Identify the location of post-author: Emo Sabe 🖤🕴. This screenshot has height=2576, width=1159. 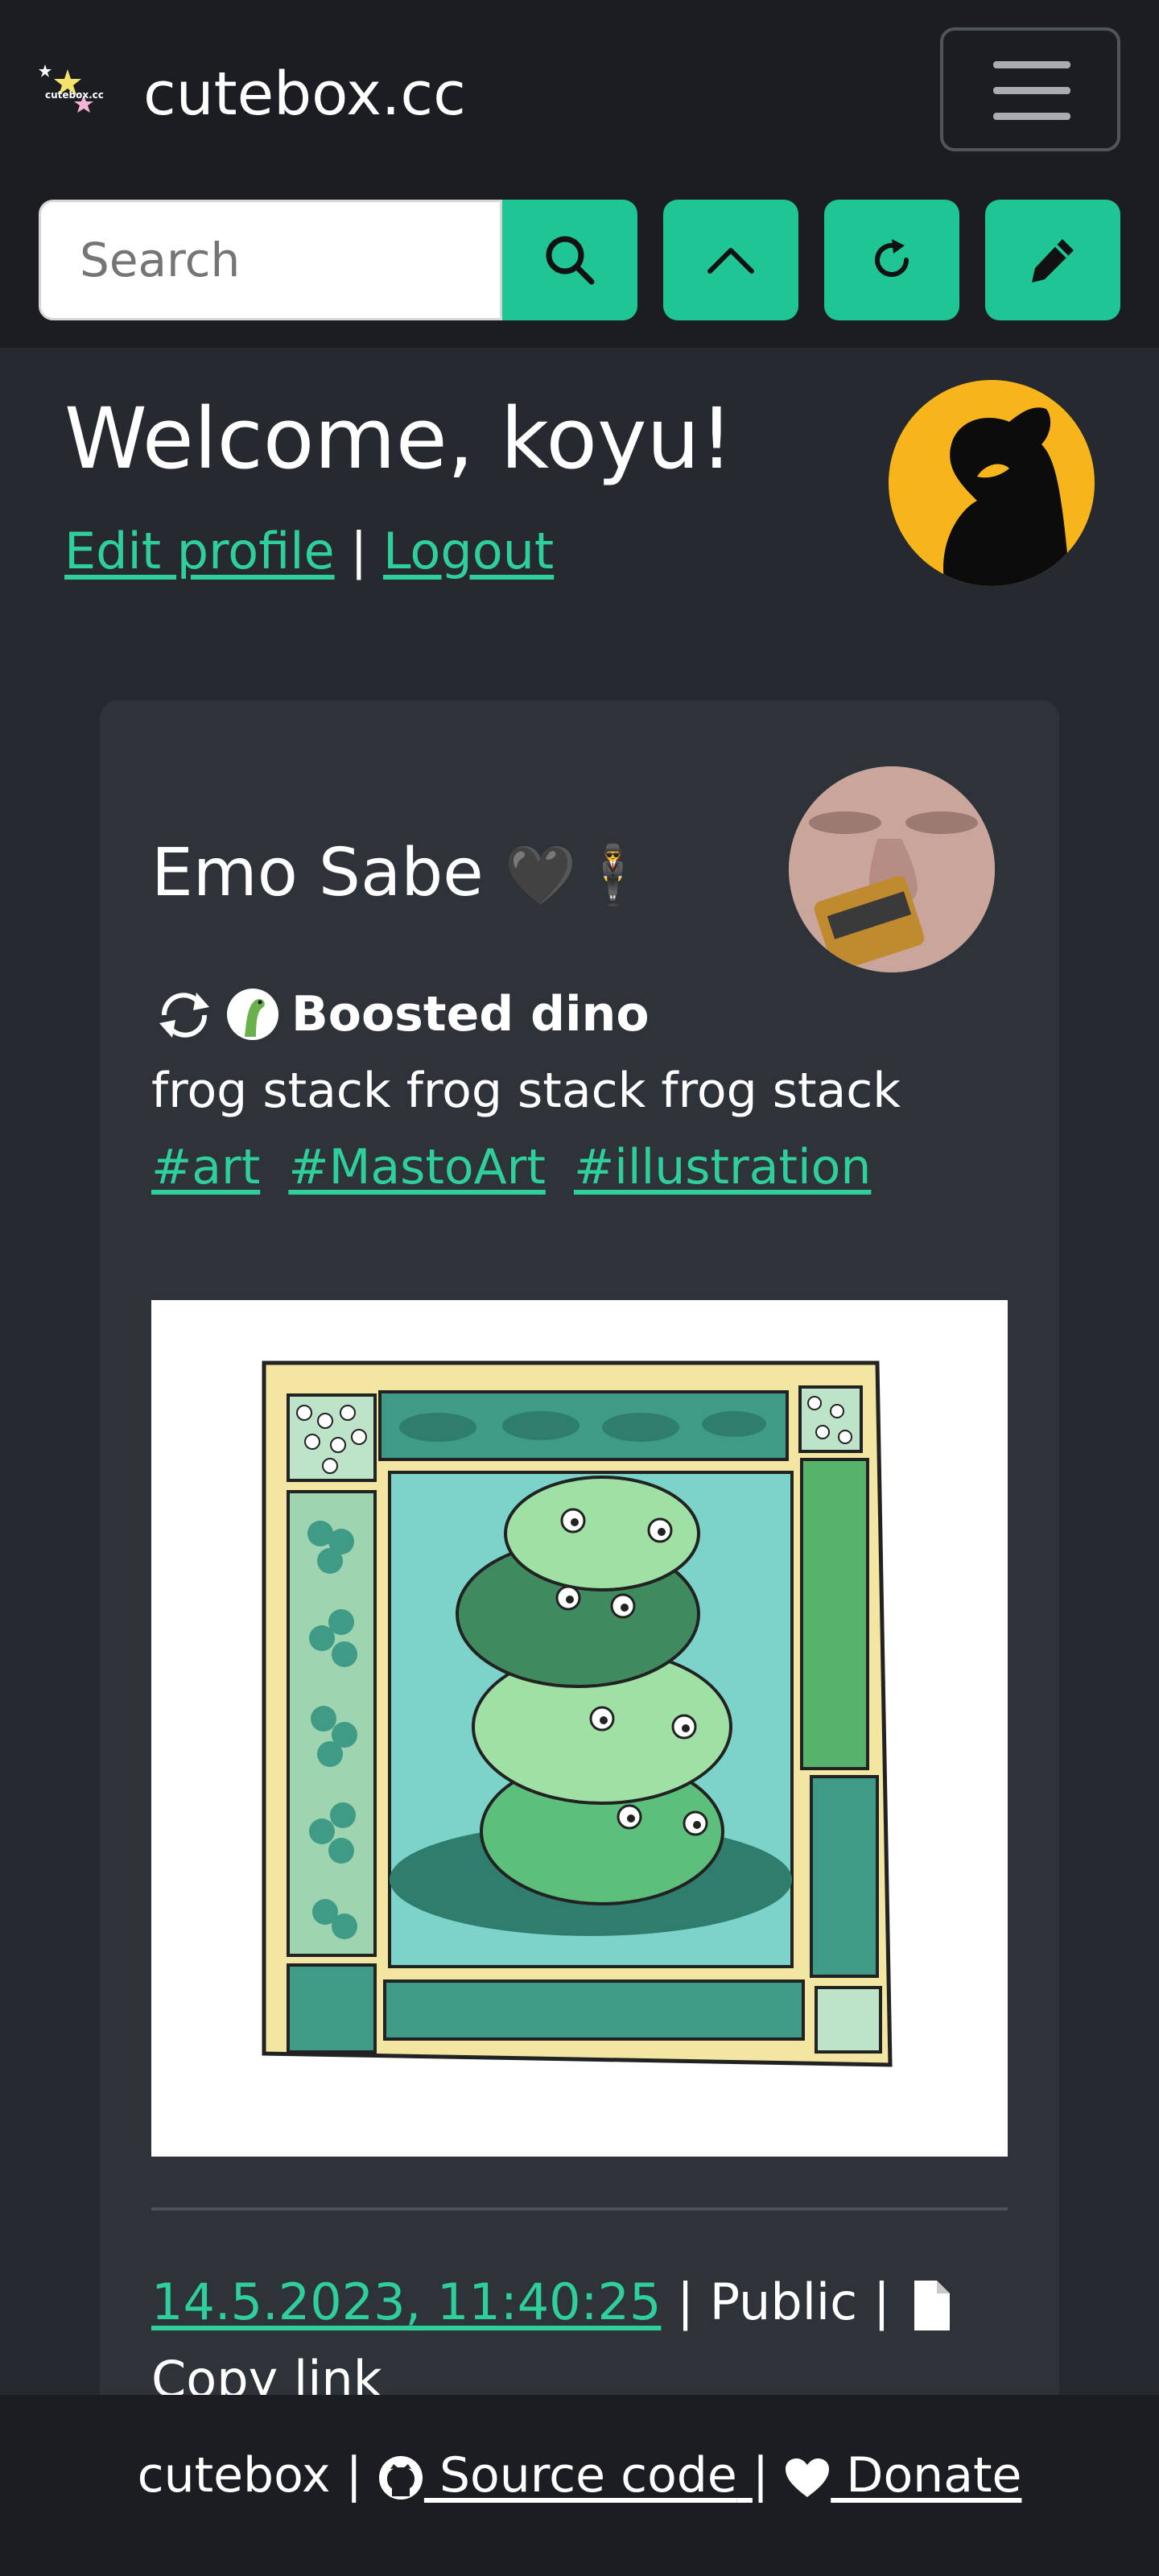
(400, 874).